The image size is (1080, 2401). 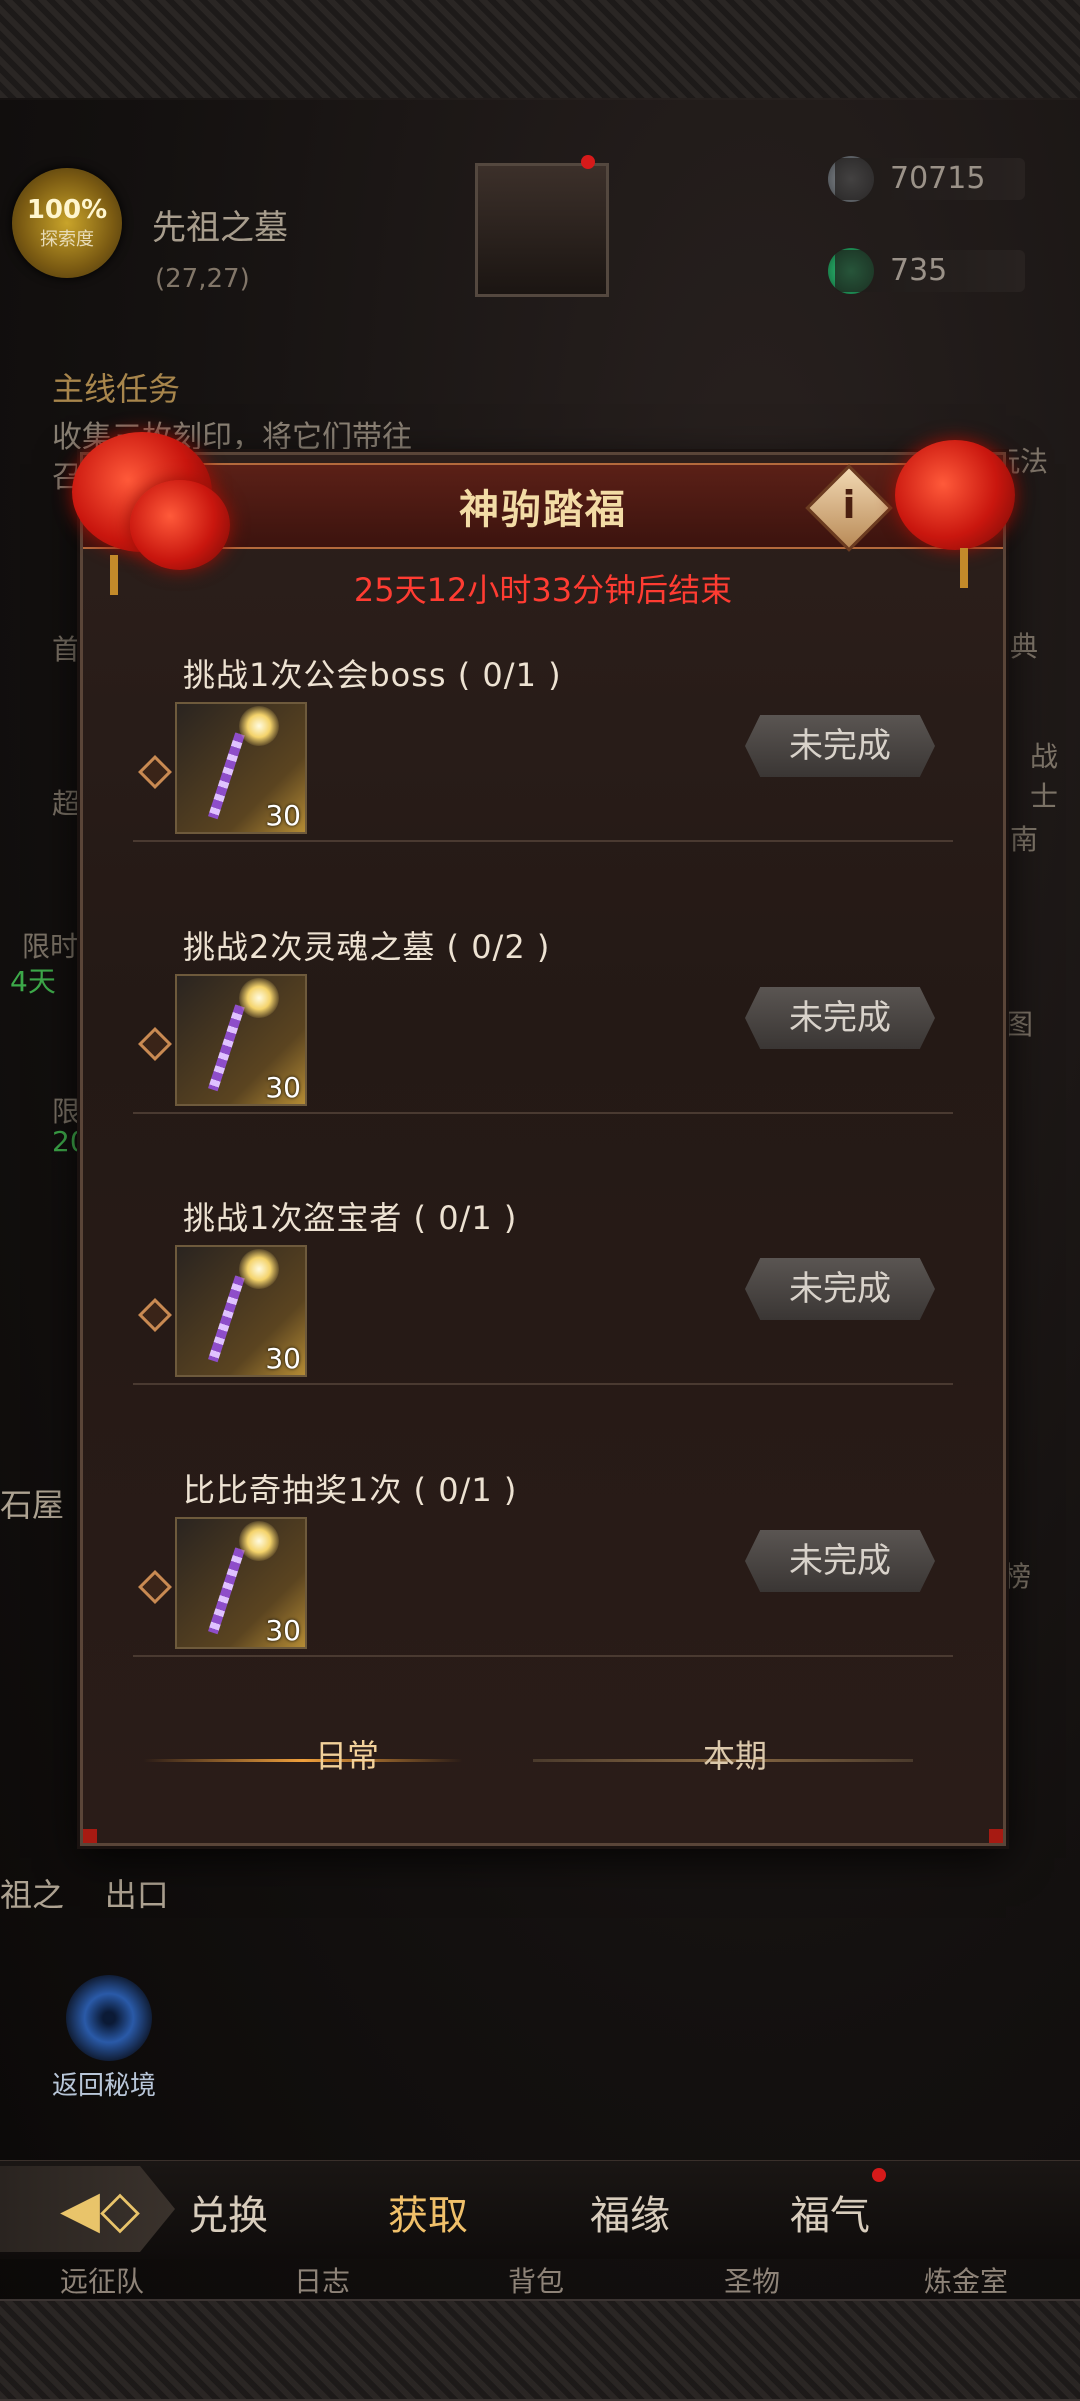 I want to click on active-tab-underline, so click(x=303, y=1760).